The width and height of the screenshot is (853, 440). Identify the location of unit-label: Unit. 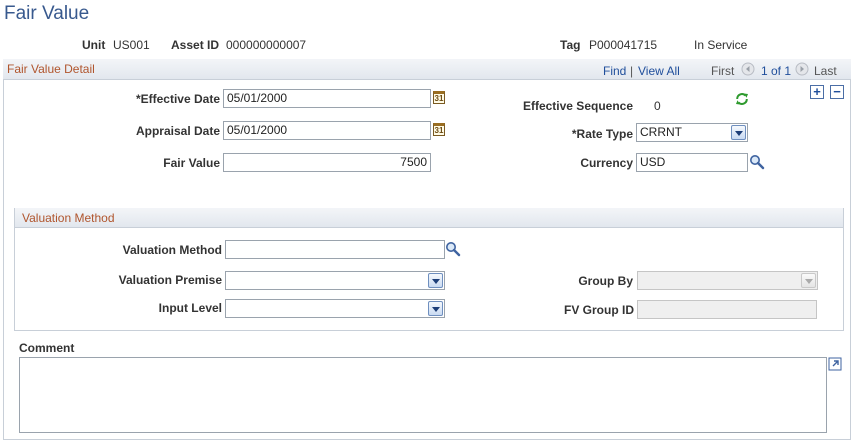
(94, 45).